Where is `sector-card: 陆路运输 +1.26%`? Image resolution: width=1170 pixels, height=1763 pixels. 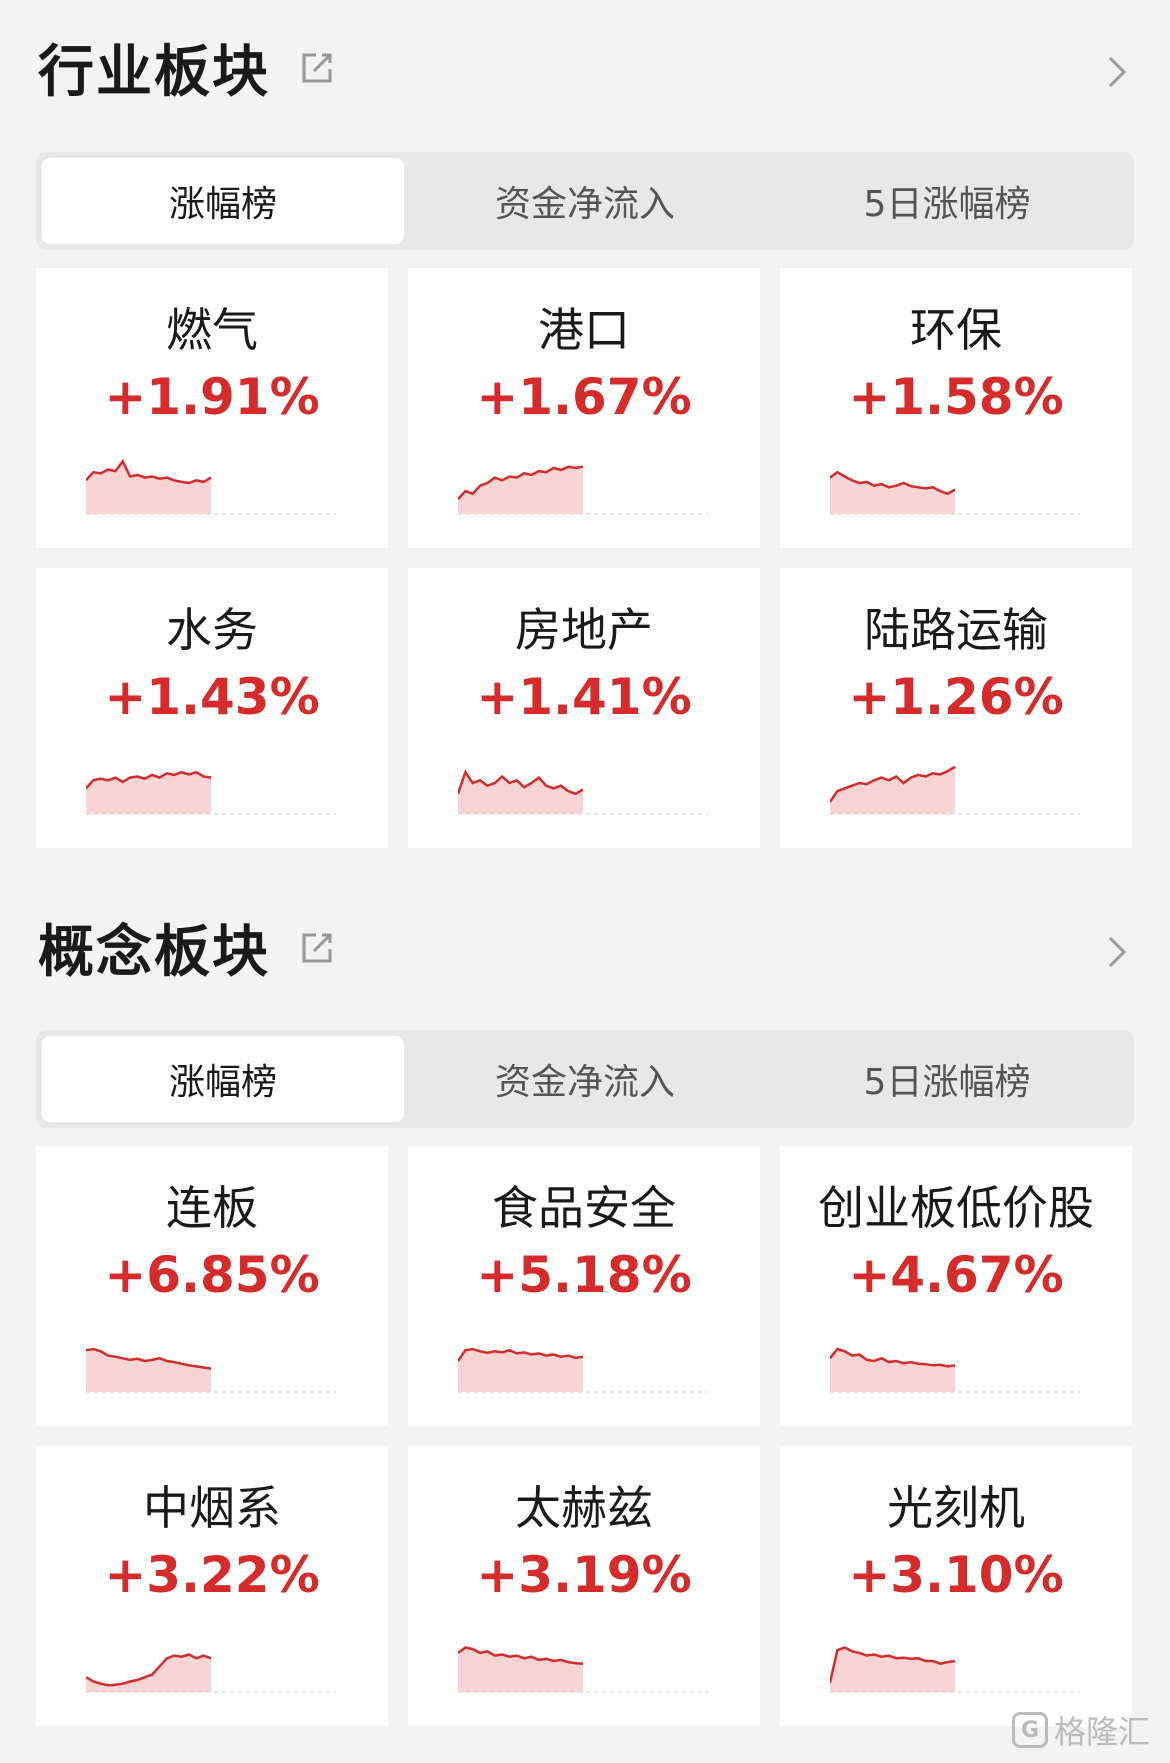 sector-card: 陆路运输 +1.26% is located at coordinates (956, 708).